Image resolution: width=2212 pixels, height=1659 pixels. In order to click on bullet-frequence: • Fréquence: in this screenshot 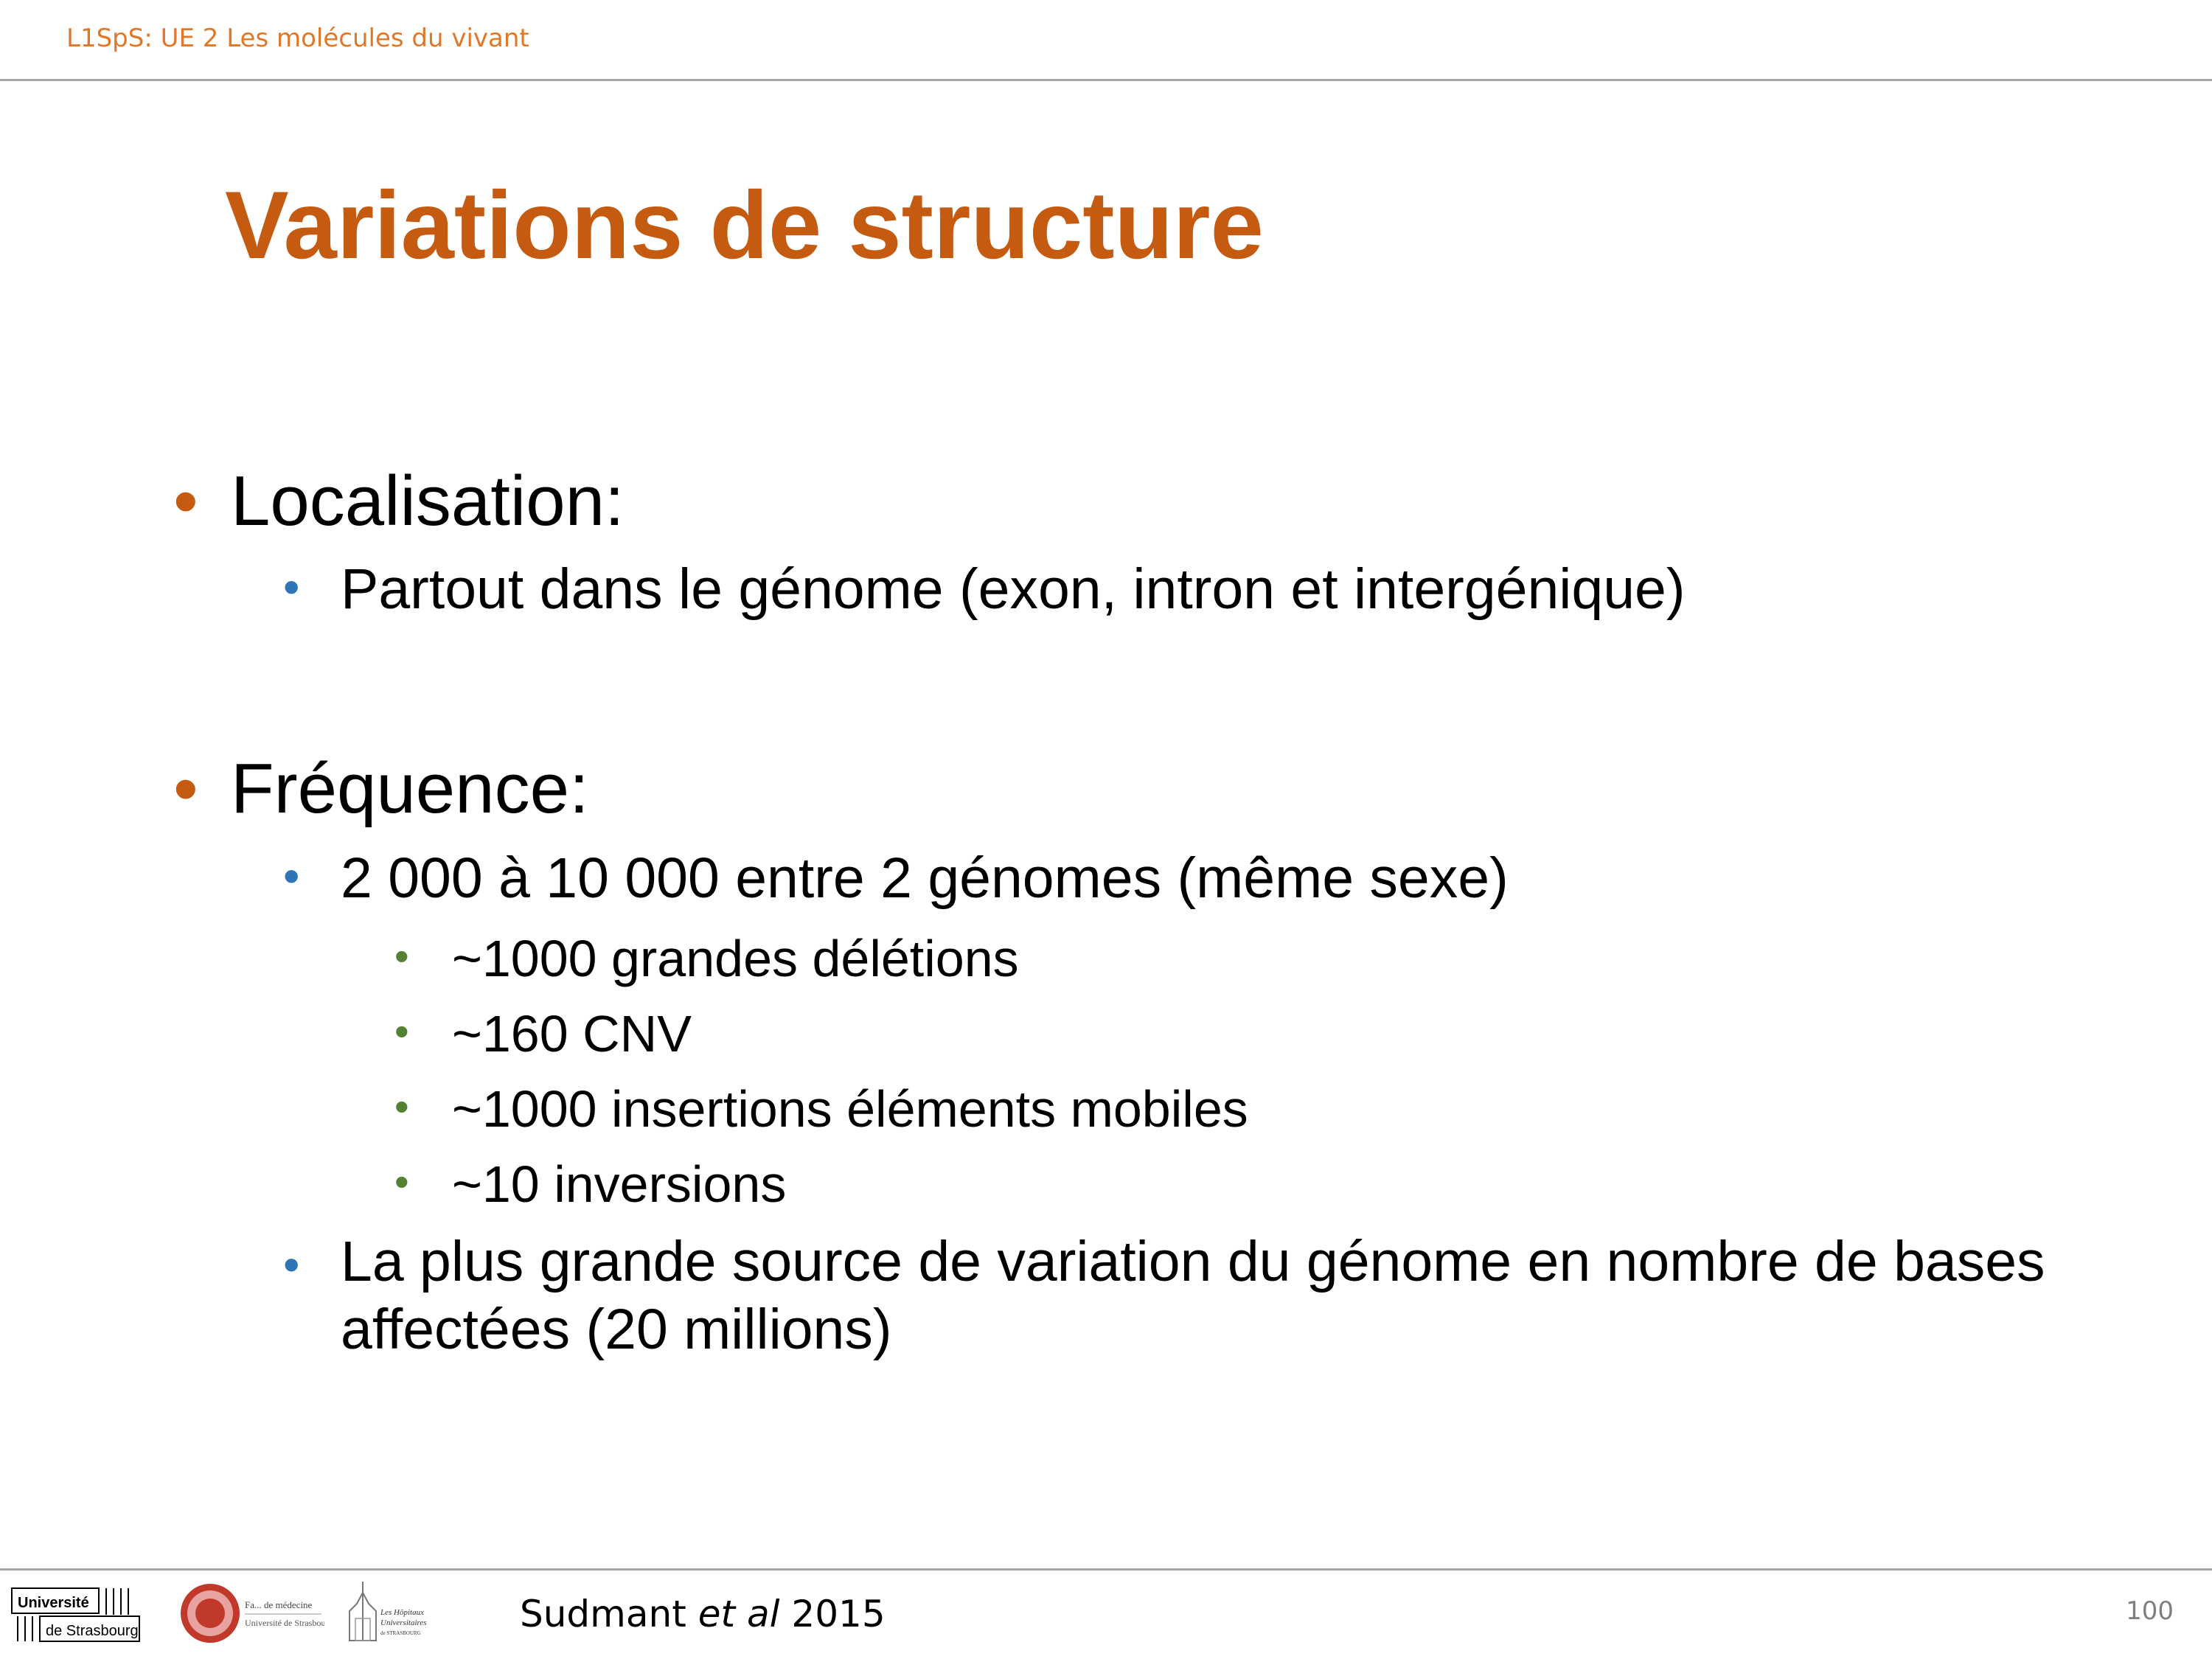, I will do `click(381, 789)`.